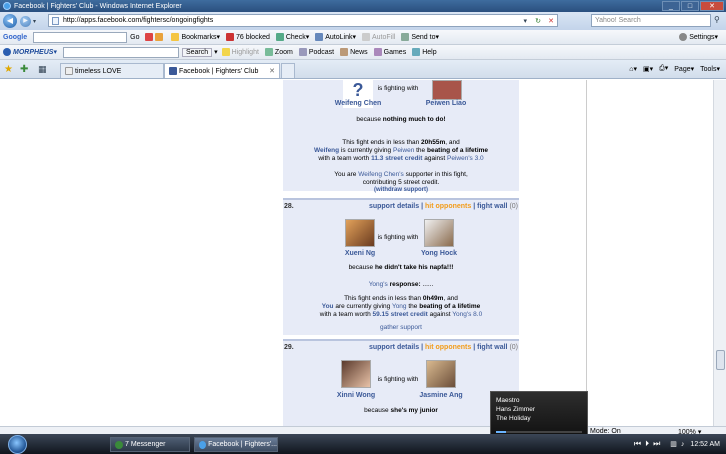 This screenshot has width=726, height=454. I want to click on tools-menu: Tools▾, so click(710, 69).